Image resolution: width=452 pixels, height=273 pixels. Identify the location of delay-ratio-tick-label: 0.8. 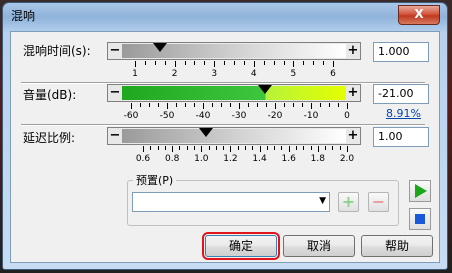
(172, 159).